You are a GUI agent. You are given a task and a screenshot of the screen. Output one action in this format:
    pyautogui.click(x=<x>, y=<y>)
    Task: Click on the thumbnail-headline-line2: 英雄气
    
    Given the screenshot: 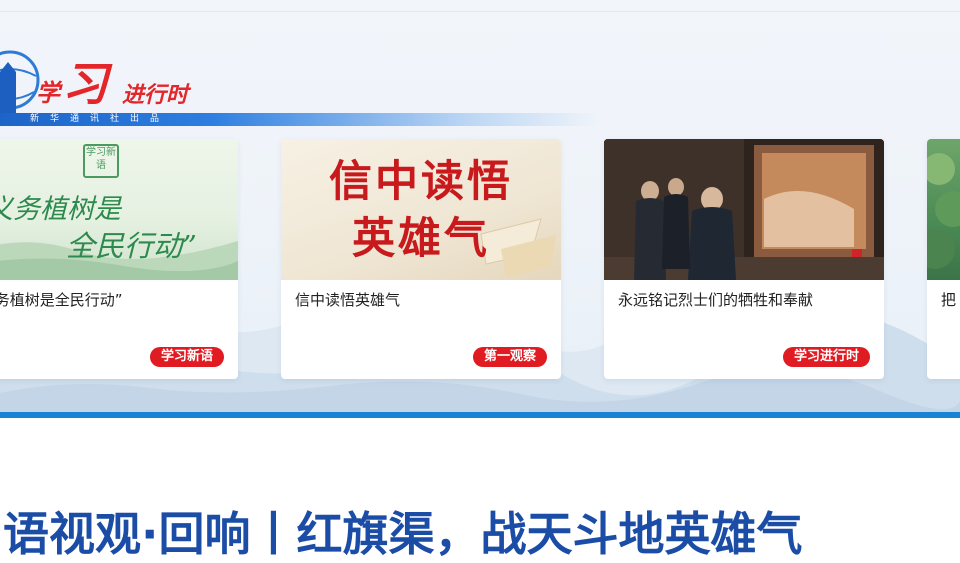 What is the action you would take?
    pyautogui.click(x=421, y=239)
    